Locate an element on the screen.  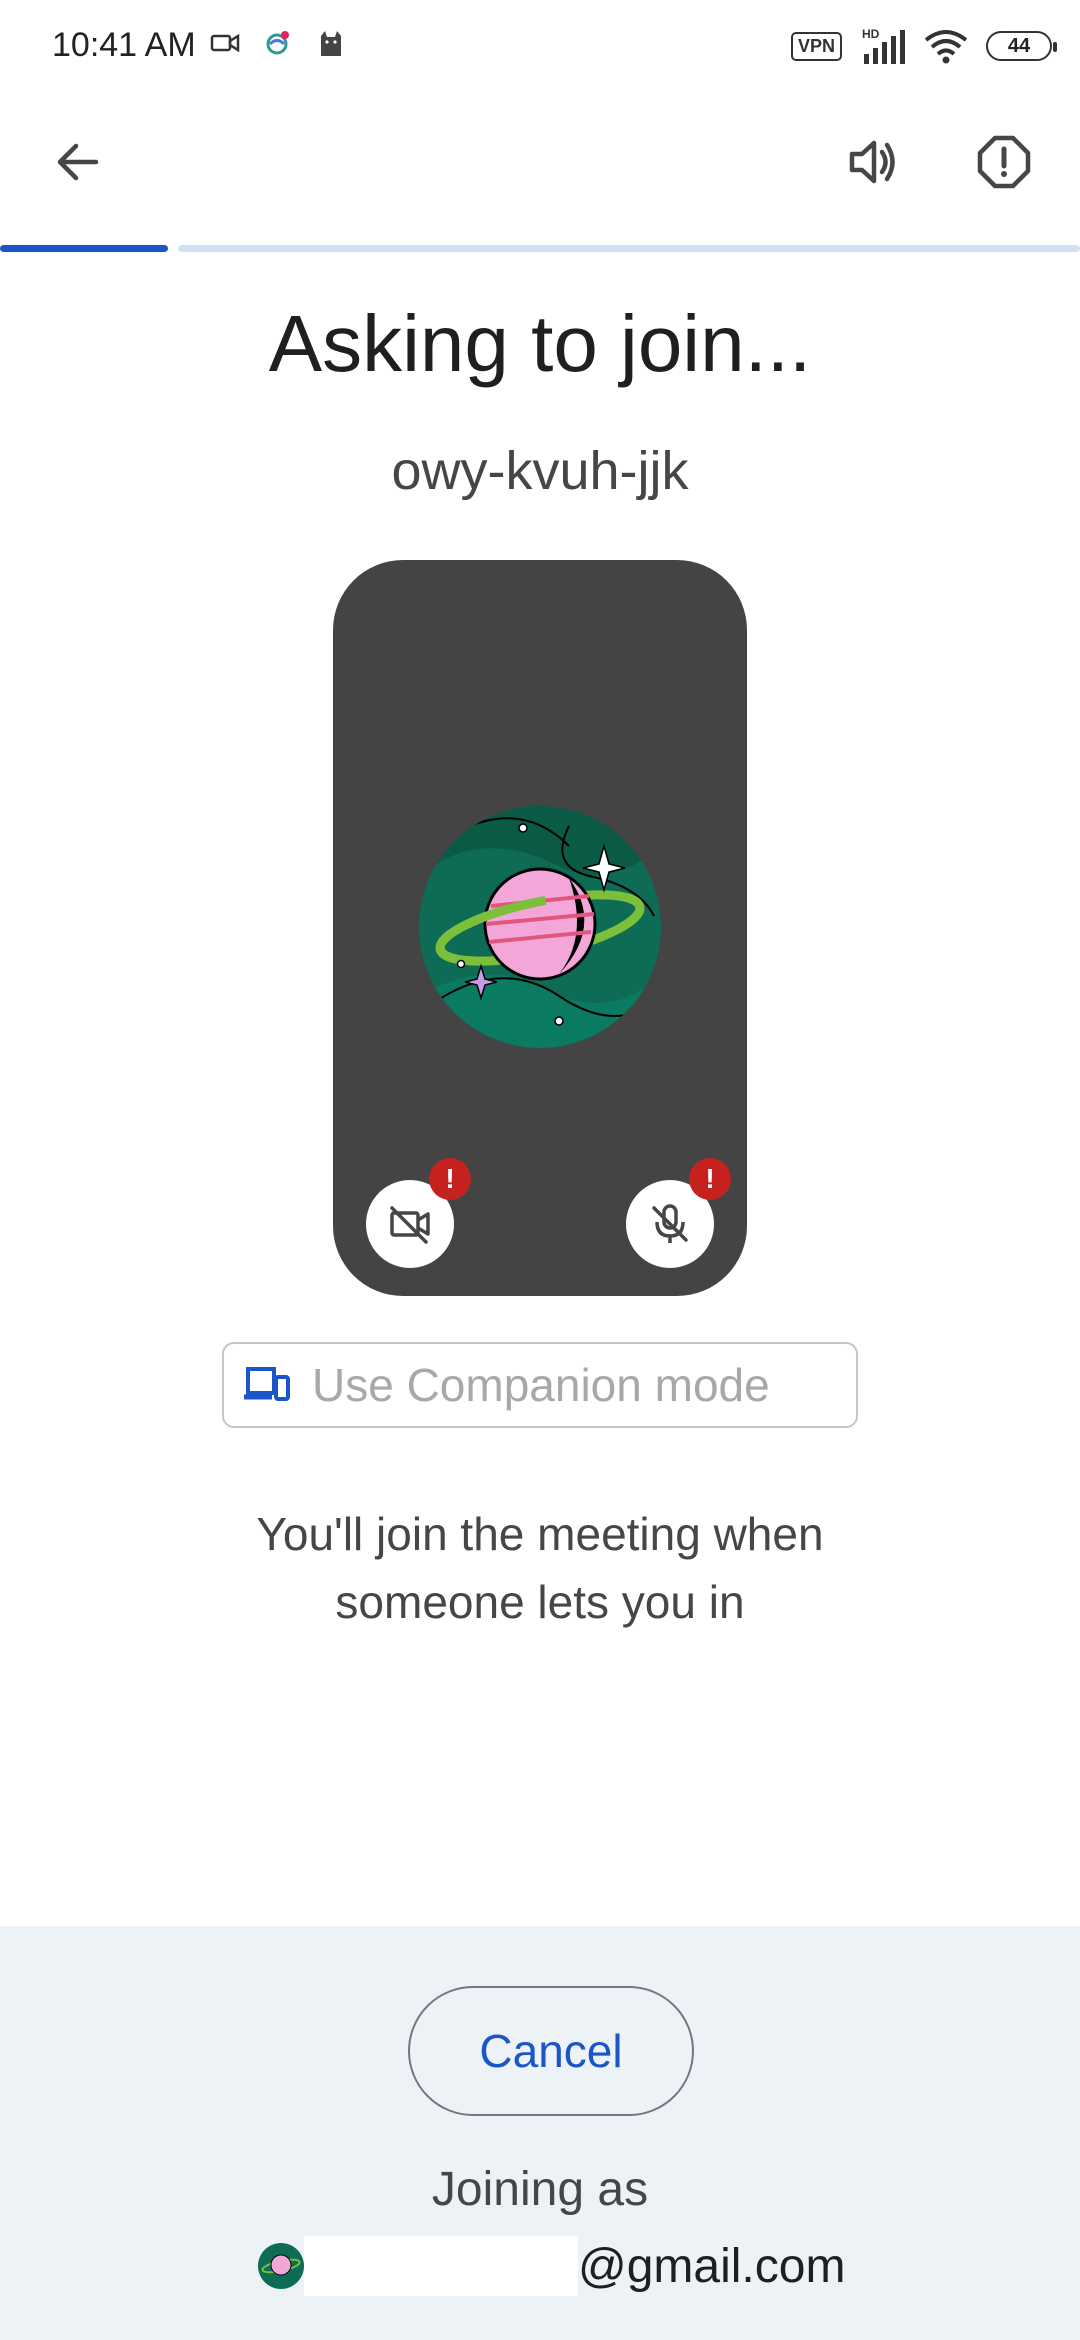
battery-indicator: 44 is located at coordinates (1021, 46).